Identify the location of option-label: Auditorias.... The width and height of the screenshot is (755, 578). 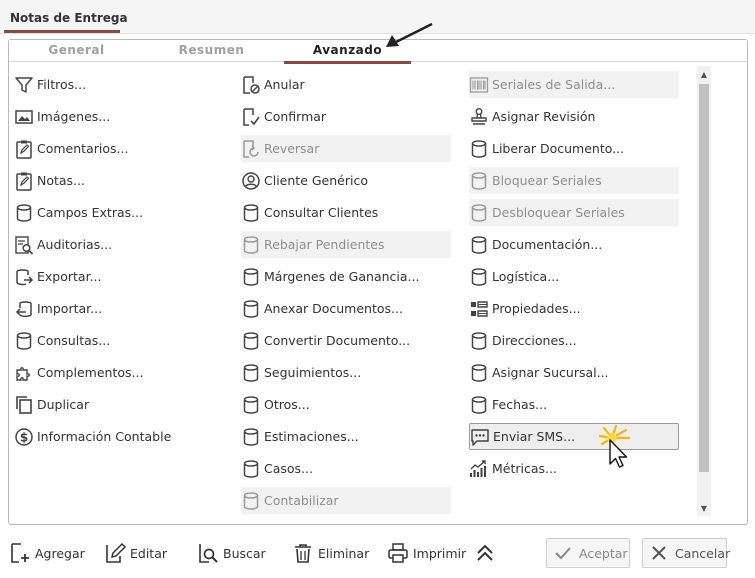
(75, 244).